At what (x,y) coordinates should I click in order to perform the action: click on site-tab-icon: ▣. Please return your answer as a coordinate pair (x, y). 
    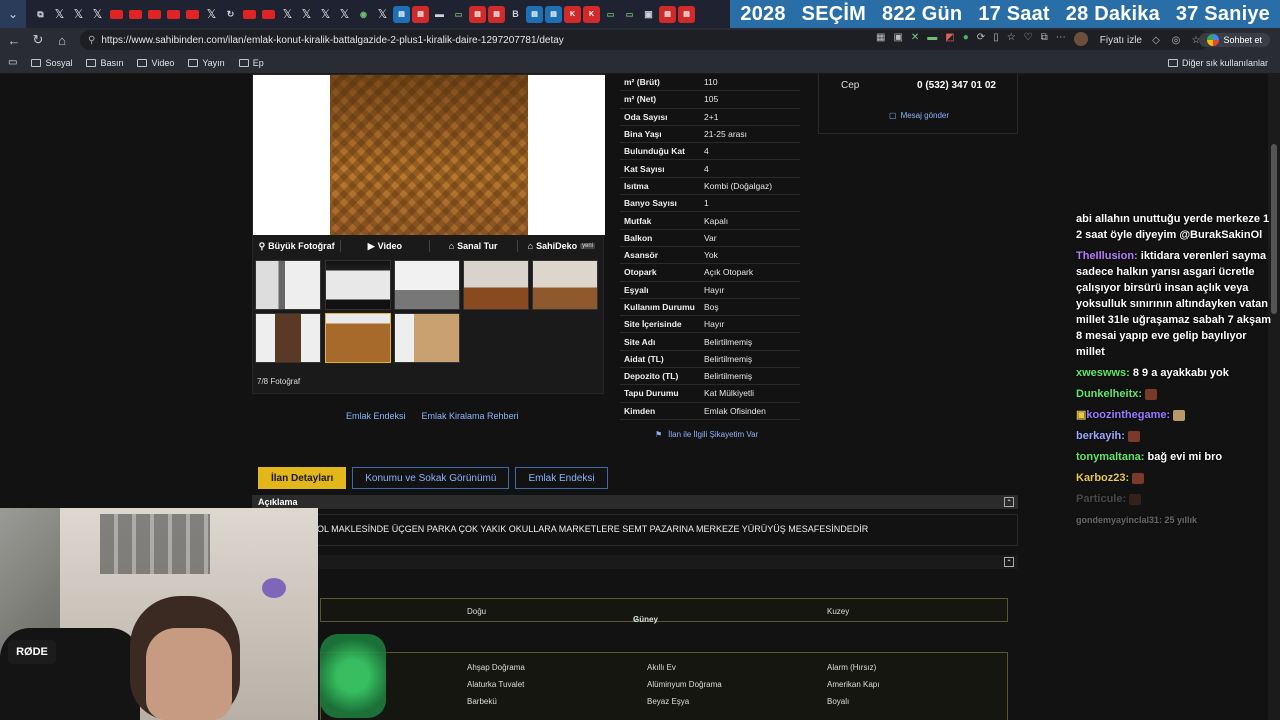
    Looking at the image, I should click on (648, 14).